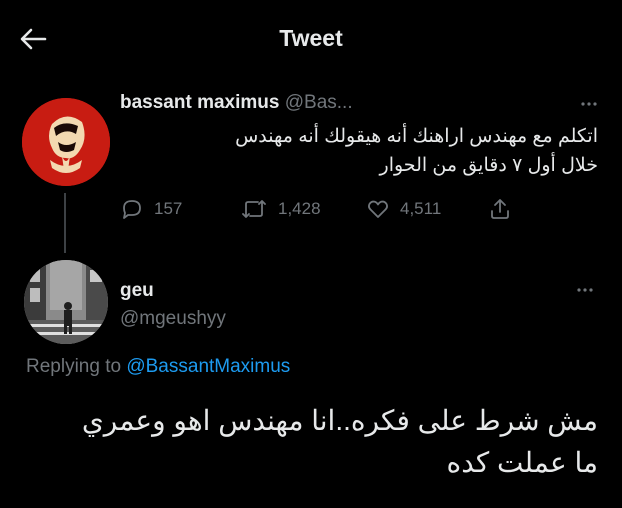 The width and height of the screenshot is (622, 508). What do you see at coordinates (522, 462) in the screenshot?
I see `reply-text-line: ما عملت كده` at bounding box center [522, 462].